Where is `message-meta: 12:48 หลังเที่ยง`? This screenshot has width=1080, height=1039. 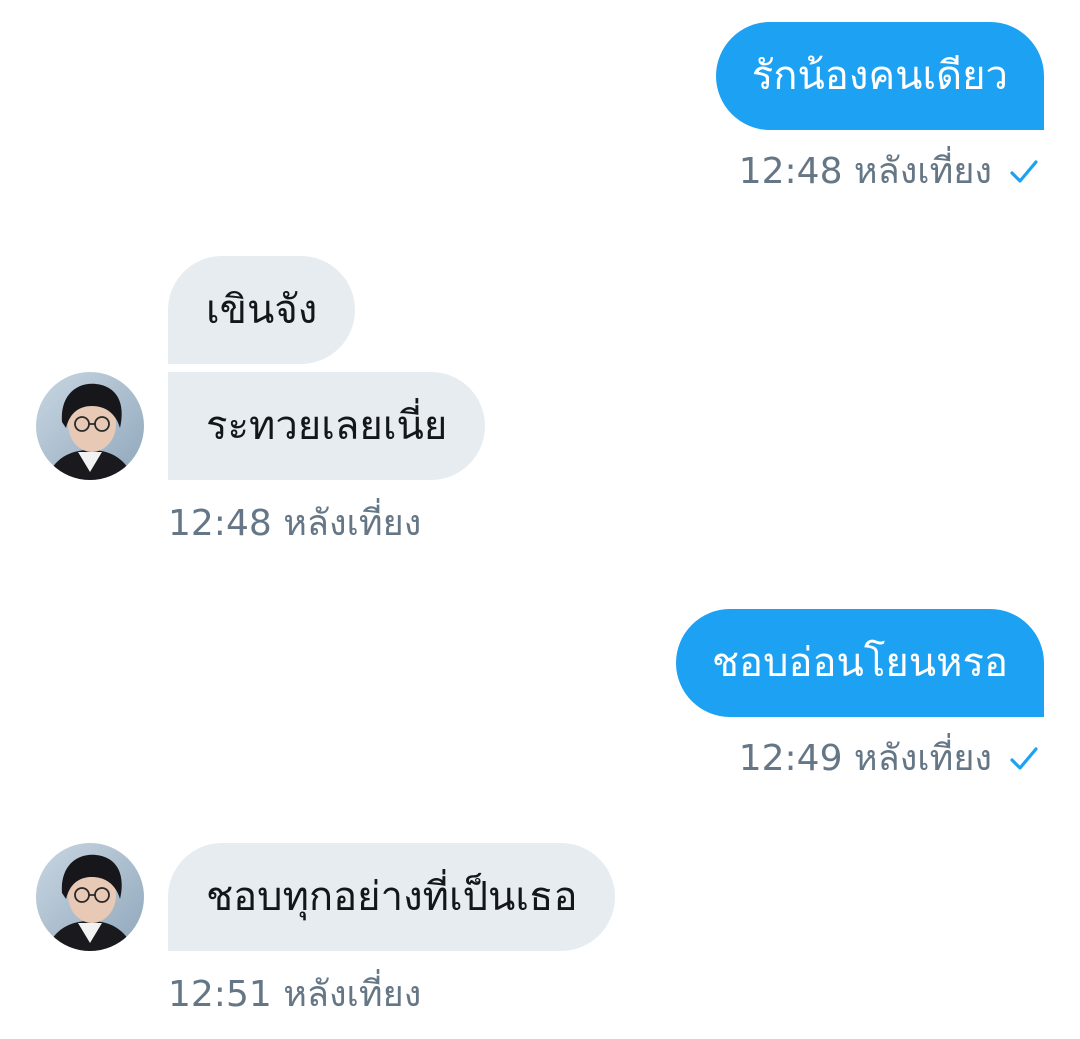 message-meta: 12:48 หลังเที่ยง is located at coordinates (889, 172).